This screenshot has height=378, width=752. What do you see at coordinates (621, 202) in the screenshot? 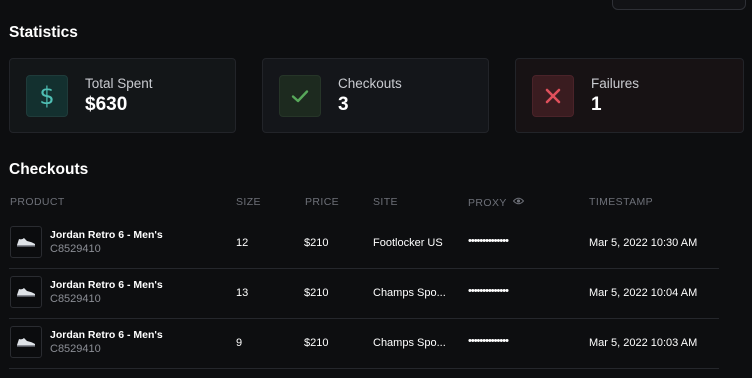
I see `column-timestamp: TIMESTAMP` at bounding box center [621, 202].